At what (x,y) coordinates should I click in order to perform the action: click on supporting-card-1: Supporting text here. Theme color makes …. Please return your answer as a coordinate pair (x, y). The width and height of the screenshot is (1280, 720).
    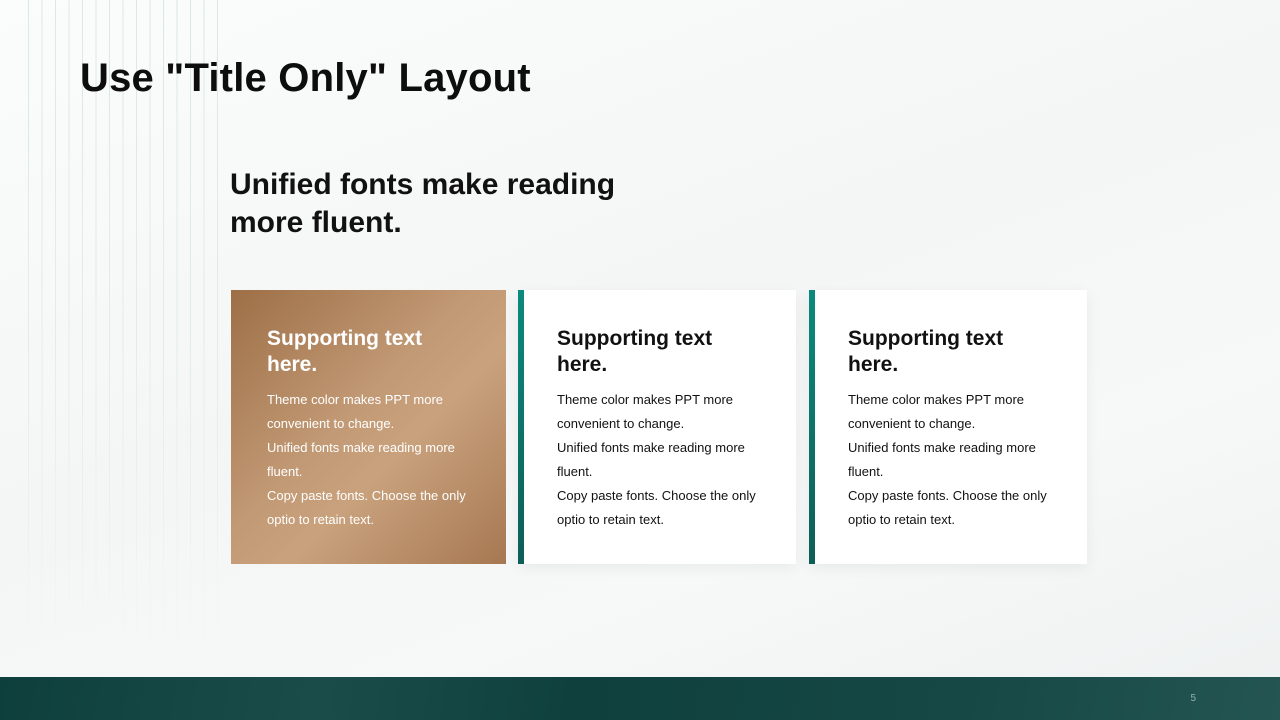
    Looking at the image, I should click on (368, 427).